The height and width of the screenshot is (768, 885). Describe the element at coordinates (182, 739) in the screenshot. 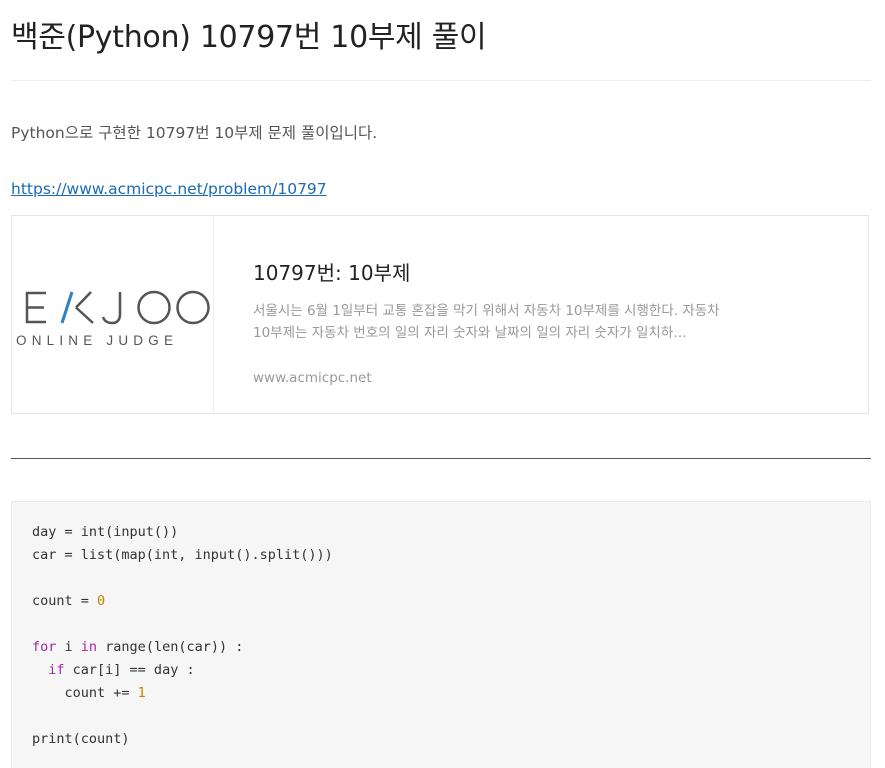

I see `code-line: print(count)` at that location.